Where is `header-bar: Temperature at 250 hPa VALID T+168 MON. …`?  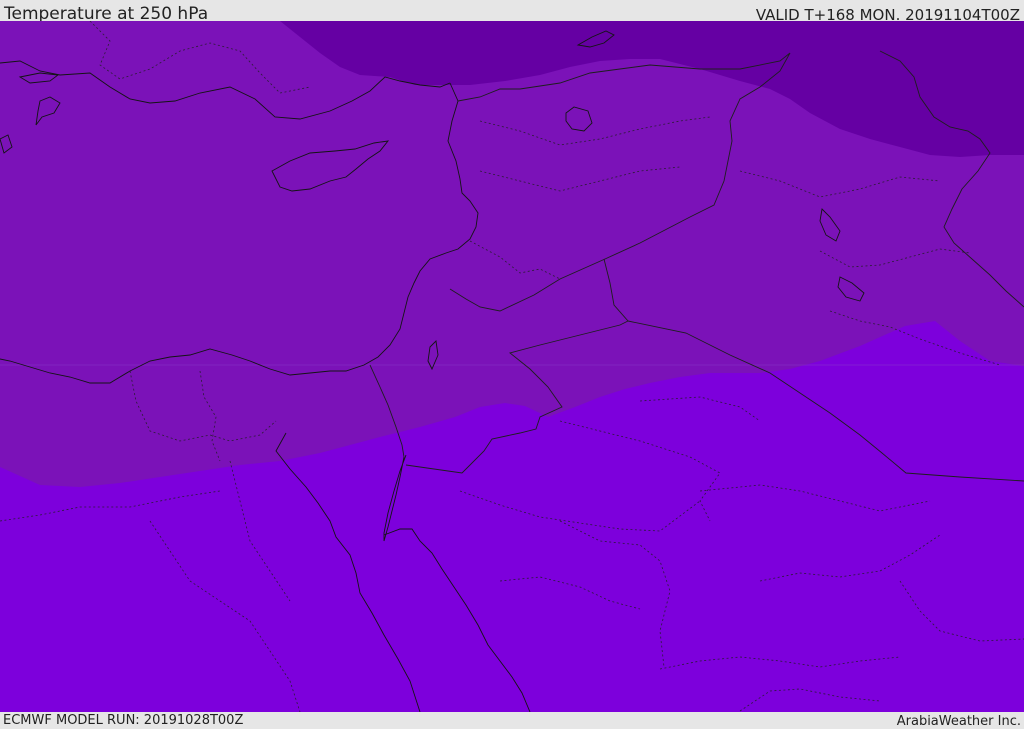
header-bar: Temperature at 250 hPa VALID T+168 MON. … is located at coordinates (512, 12).